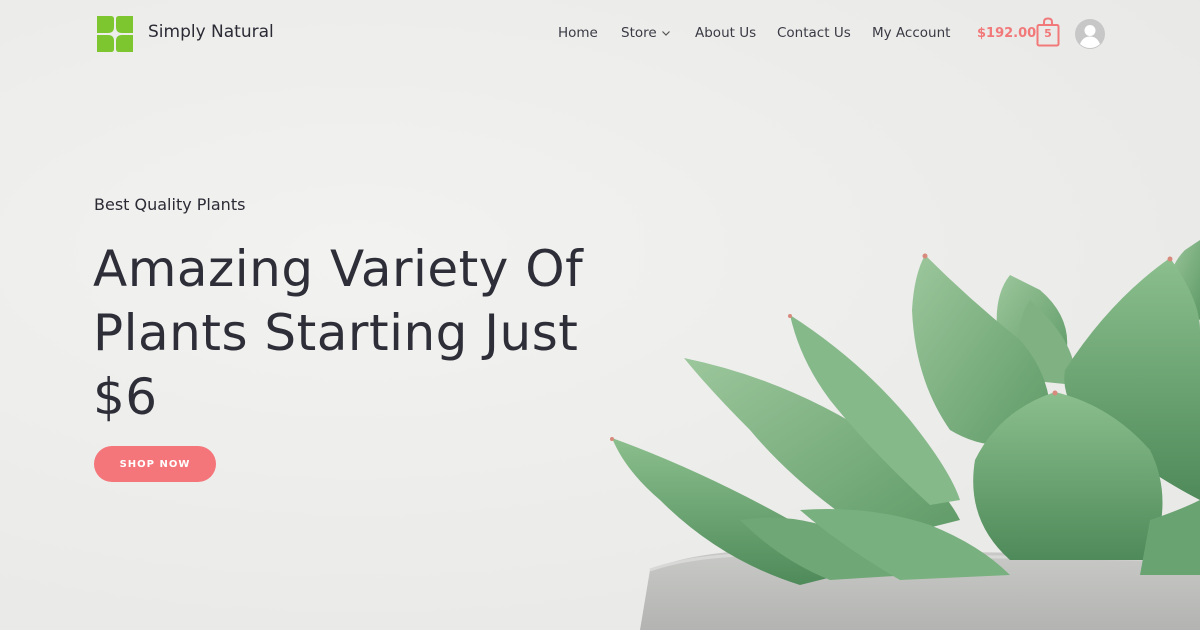  What do you see at coordinates (666, 33) in the screenshot?
I see `chevron-down-icon` at bounding box center [666, 33].